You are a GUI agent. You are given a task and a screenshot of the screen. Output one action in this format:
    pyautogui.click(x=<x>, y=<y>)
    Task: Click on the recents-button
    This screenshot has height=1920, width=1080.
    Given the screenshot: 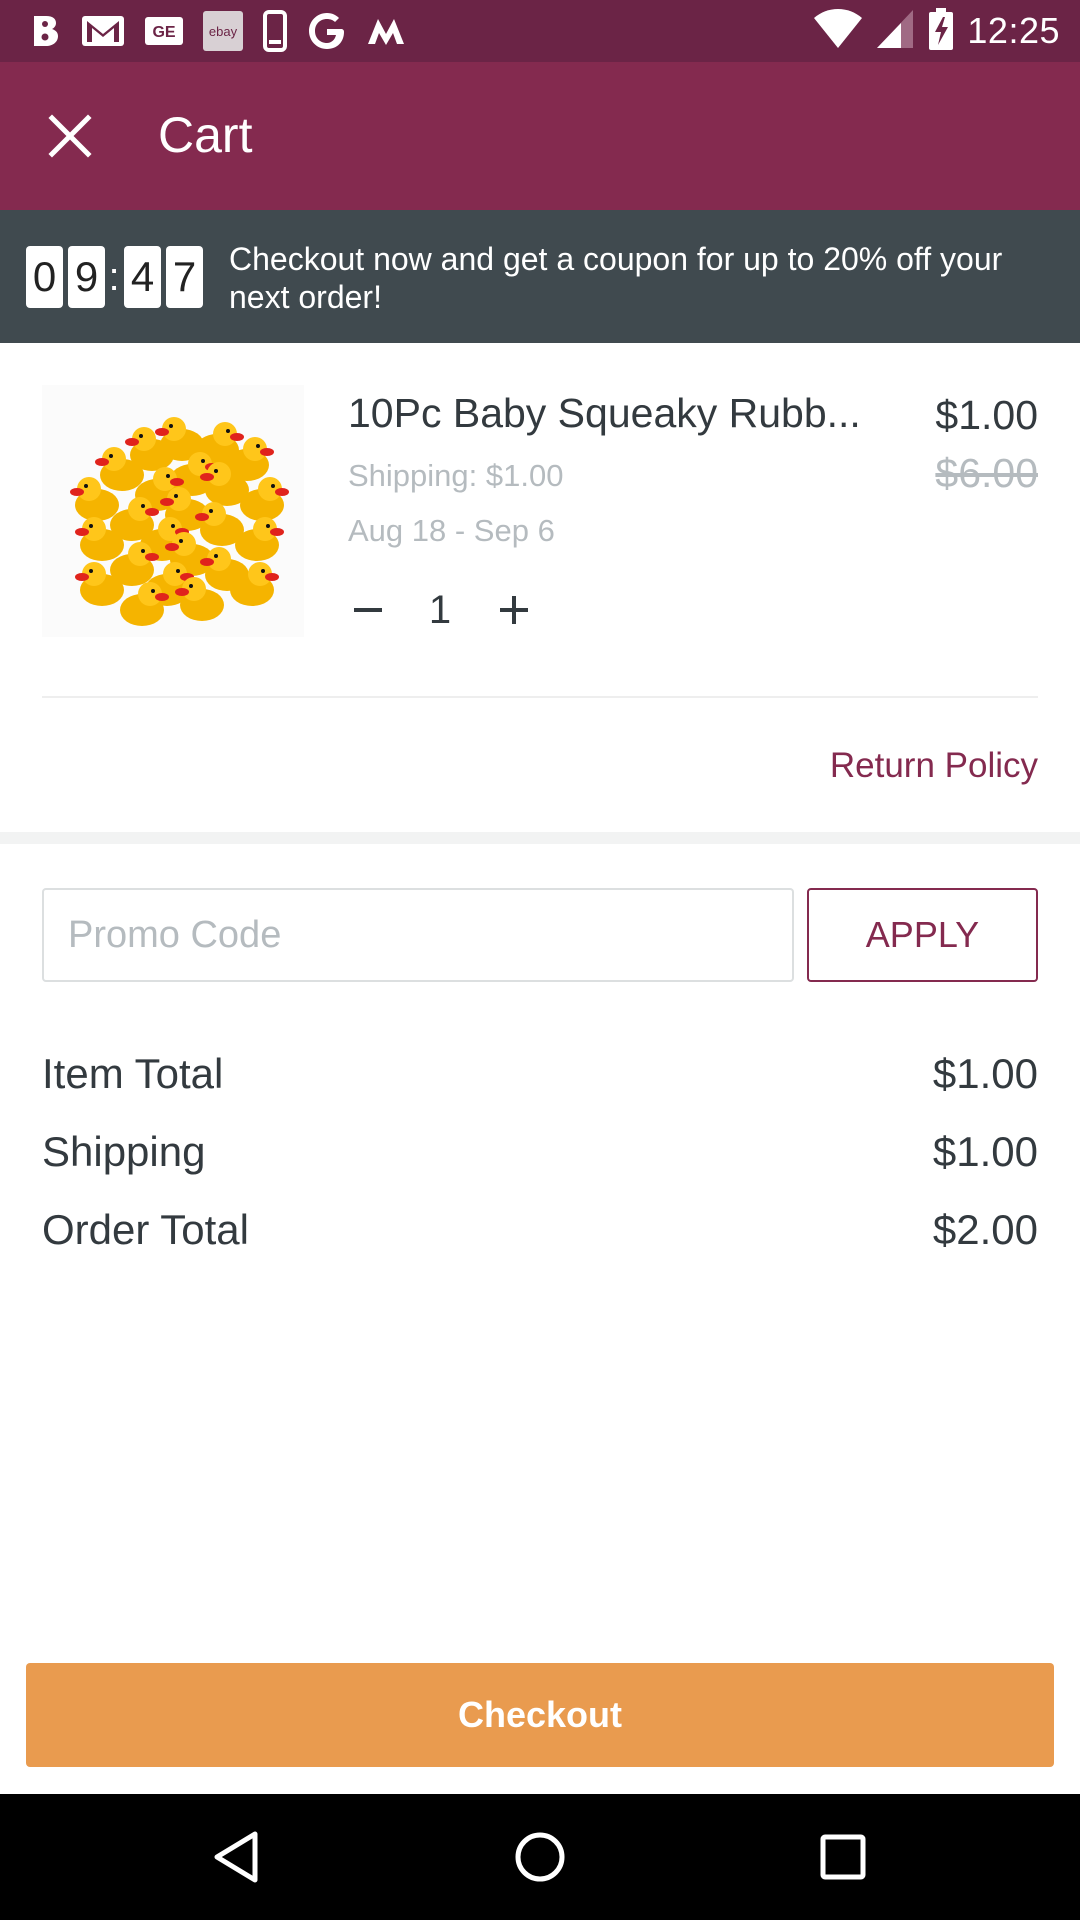 What is the action you would take?
    pyautogui.click(x=843, y=1857)
    